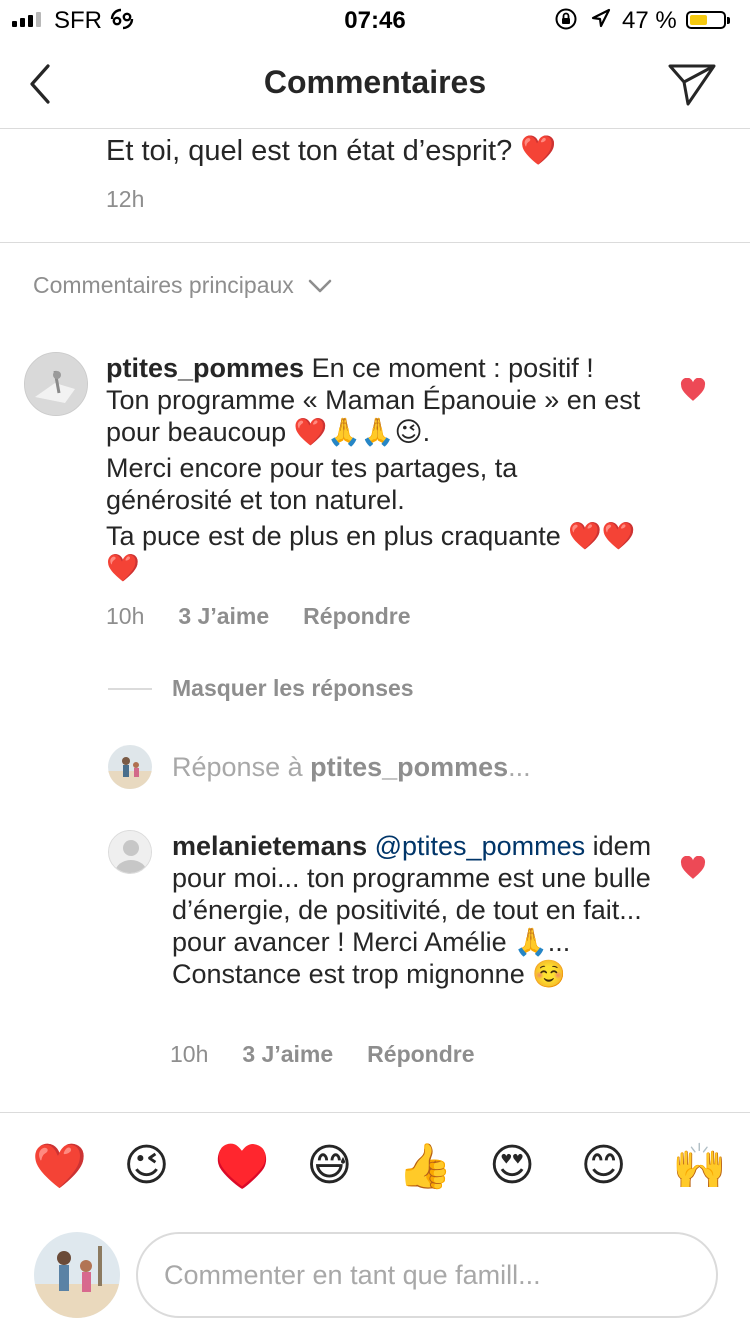 This screenshot has height=1334, width=750. I want to click on replies-line, so click(130, 689).